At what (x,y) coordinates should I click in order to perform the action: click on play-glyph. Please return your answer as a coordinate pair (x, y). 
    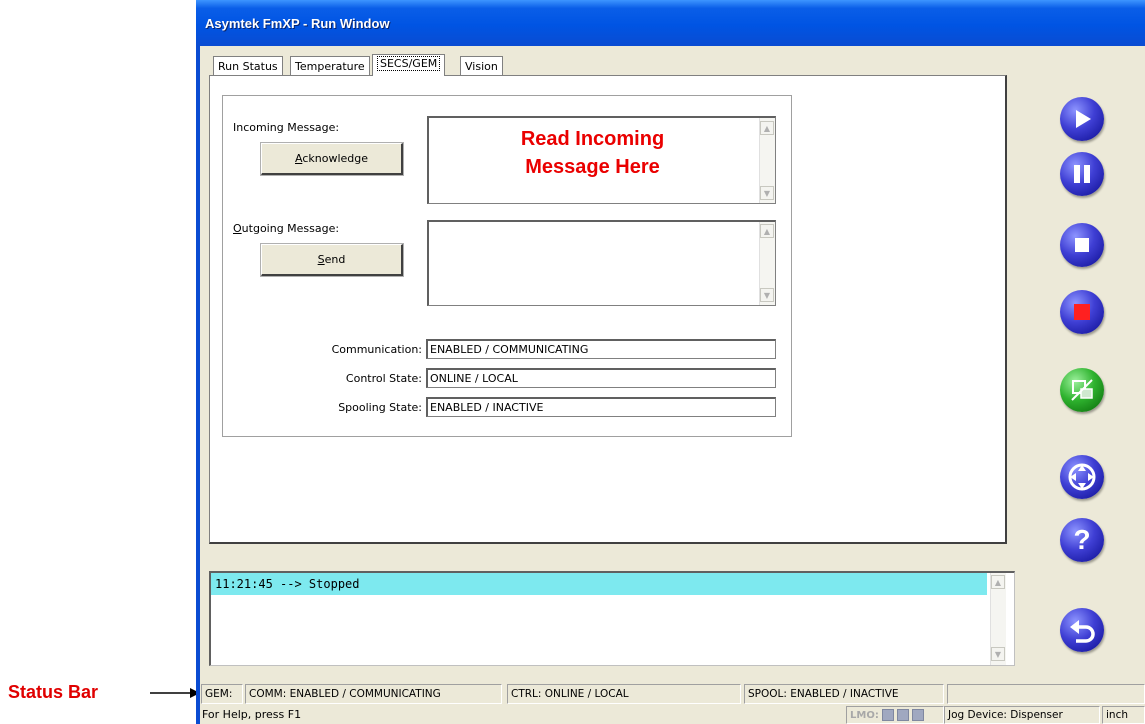
    Looking at the image, I should click on (1083, 119).